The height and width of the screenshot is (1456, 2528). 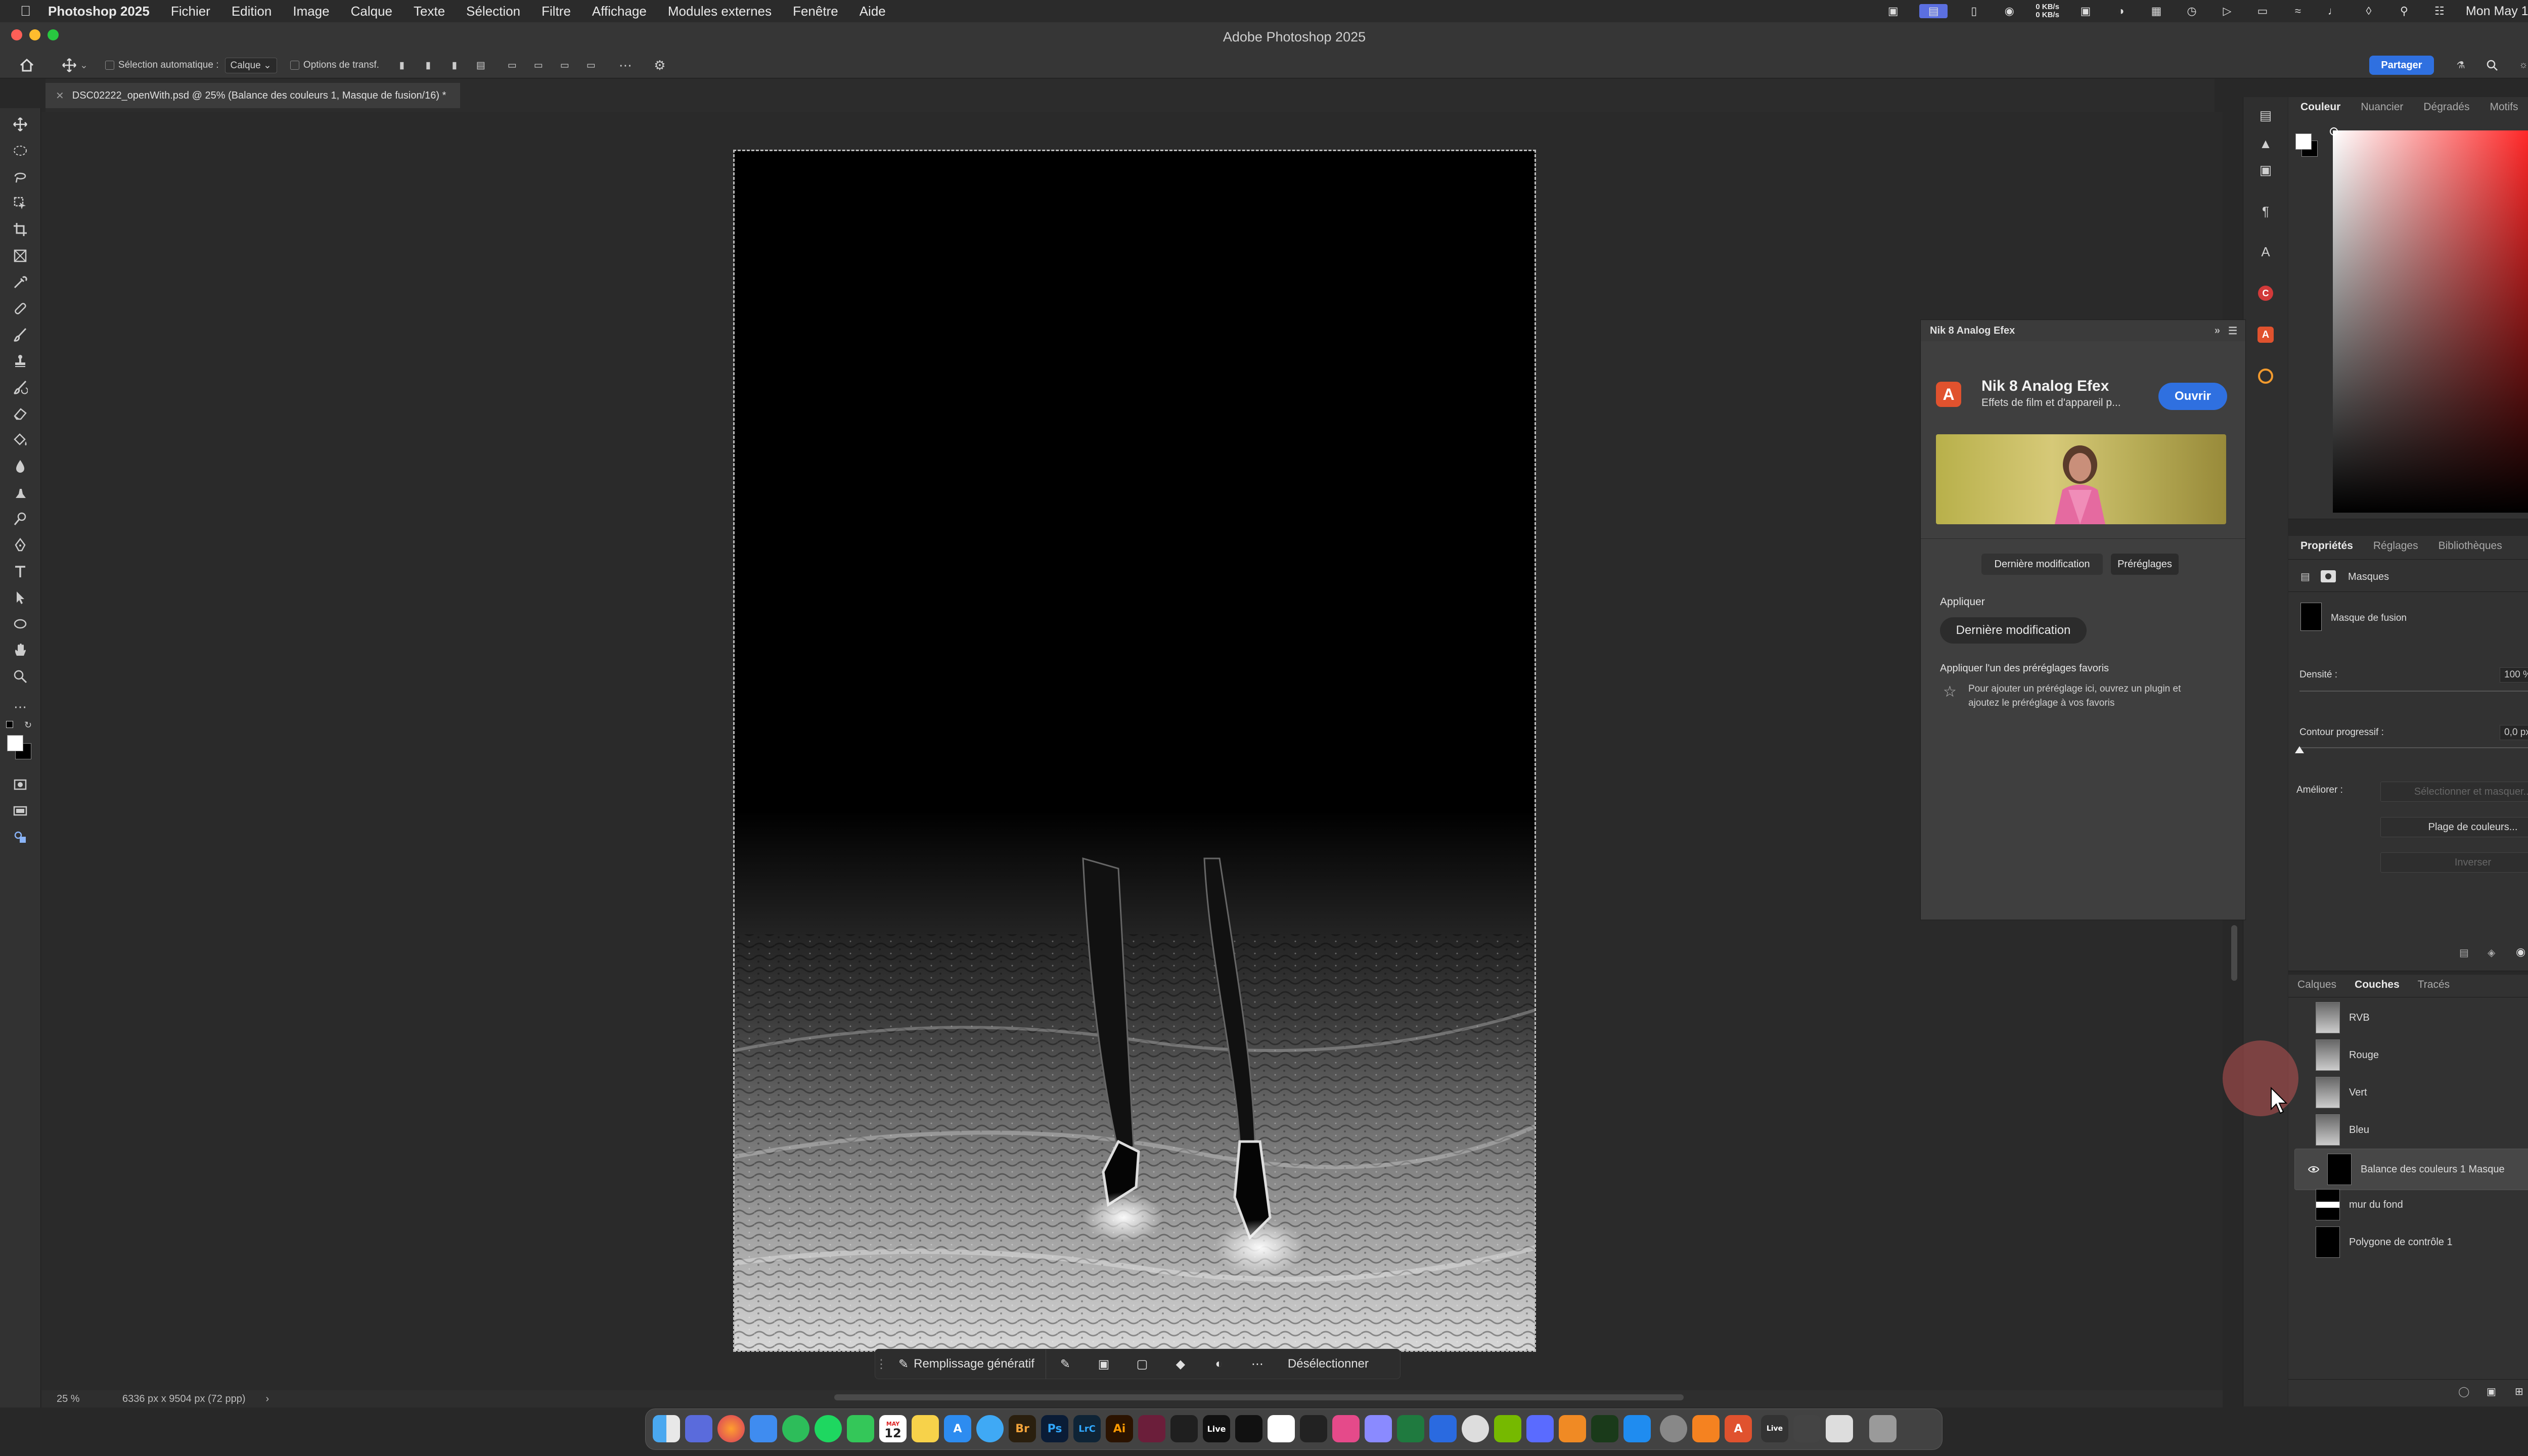 I want to click on create-mask-icon: ▢, so click(x=1142, y=1364).